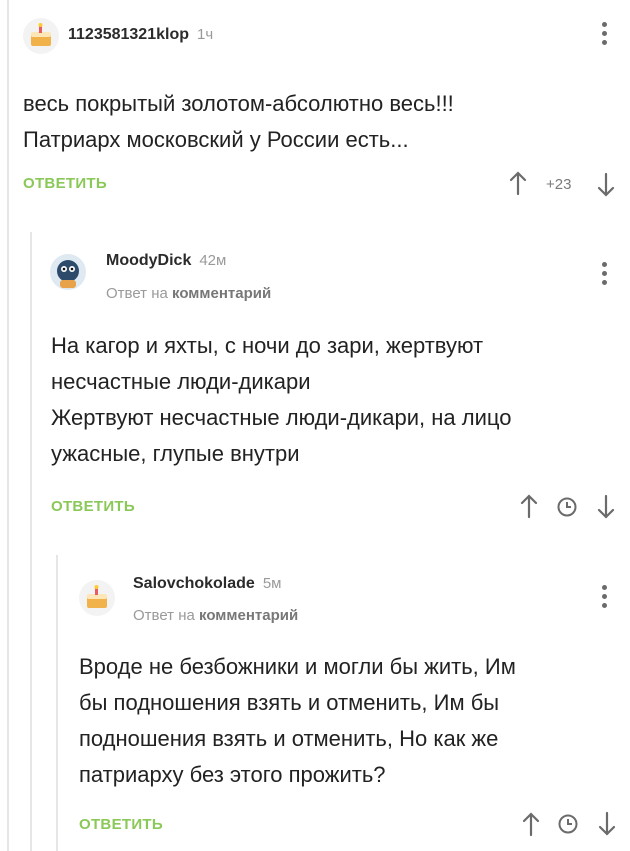 This screenshot has height=851, width=630. Describe the element at coordinates (205, 34) in the screenshot. I see `comment-time: 1ч` at that location.